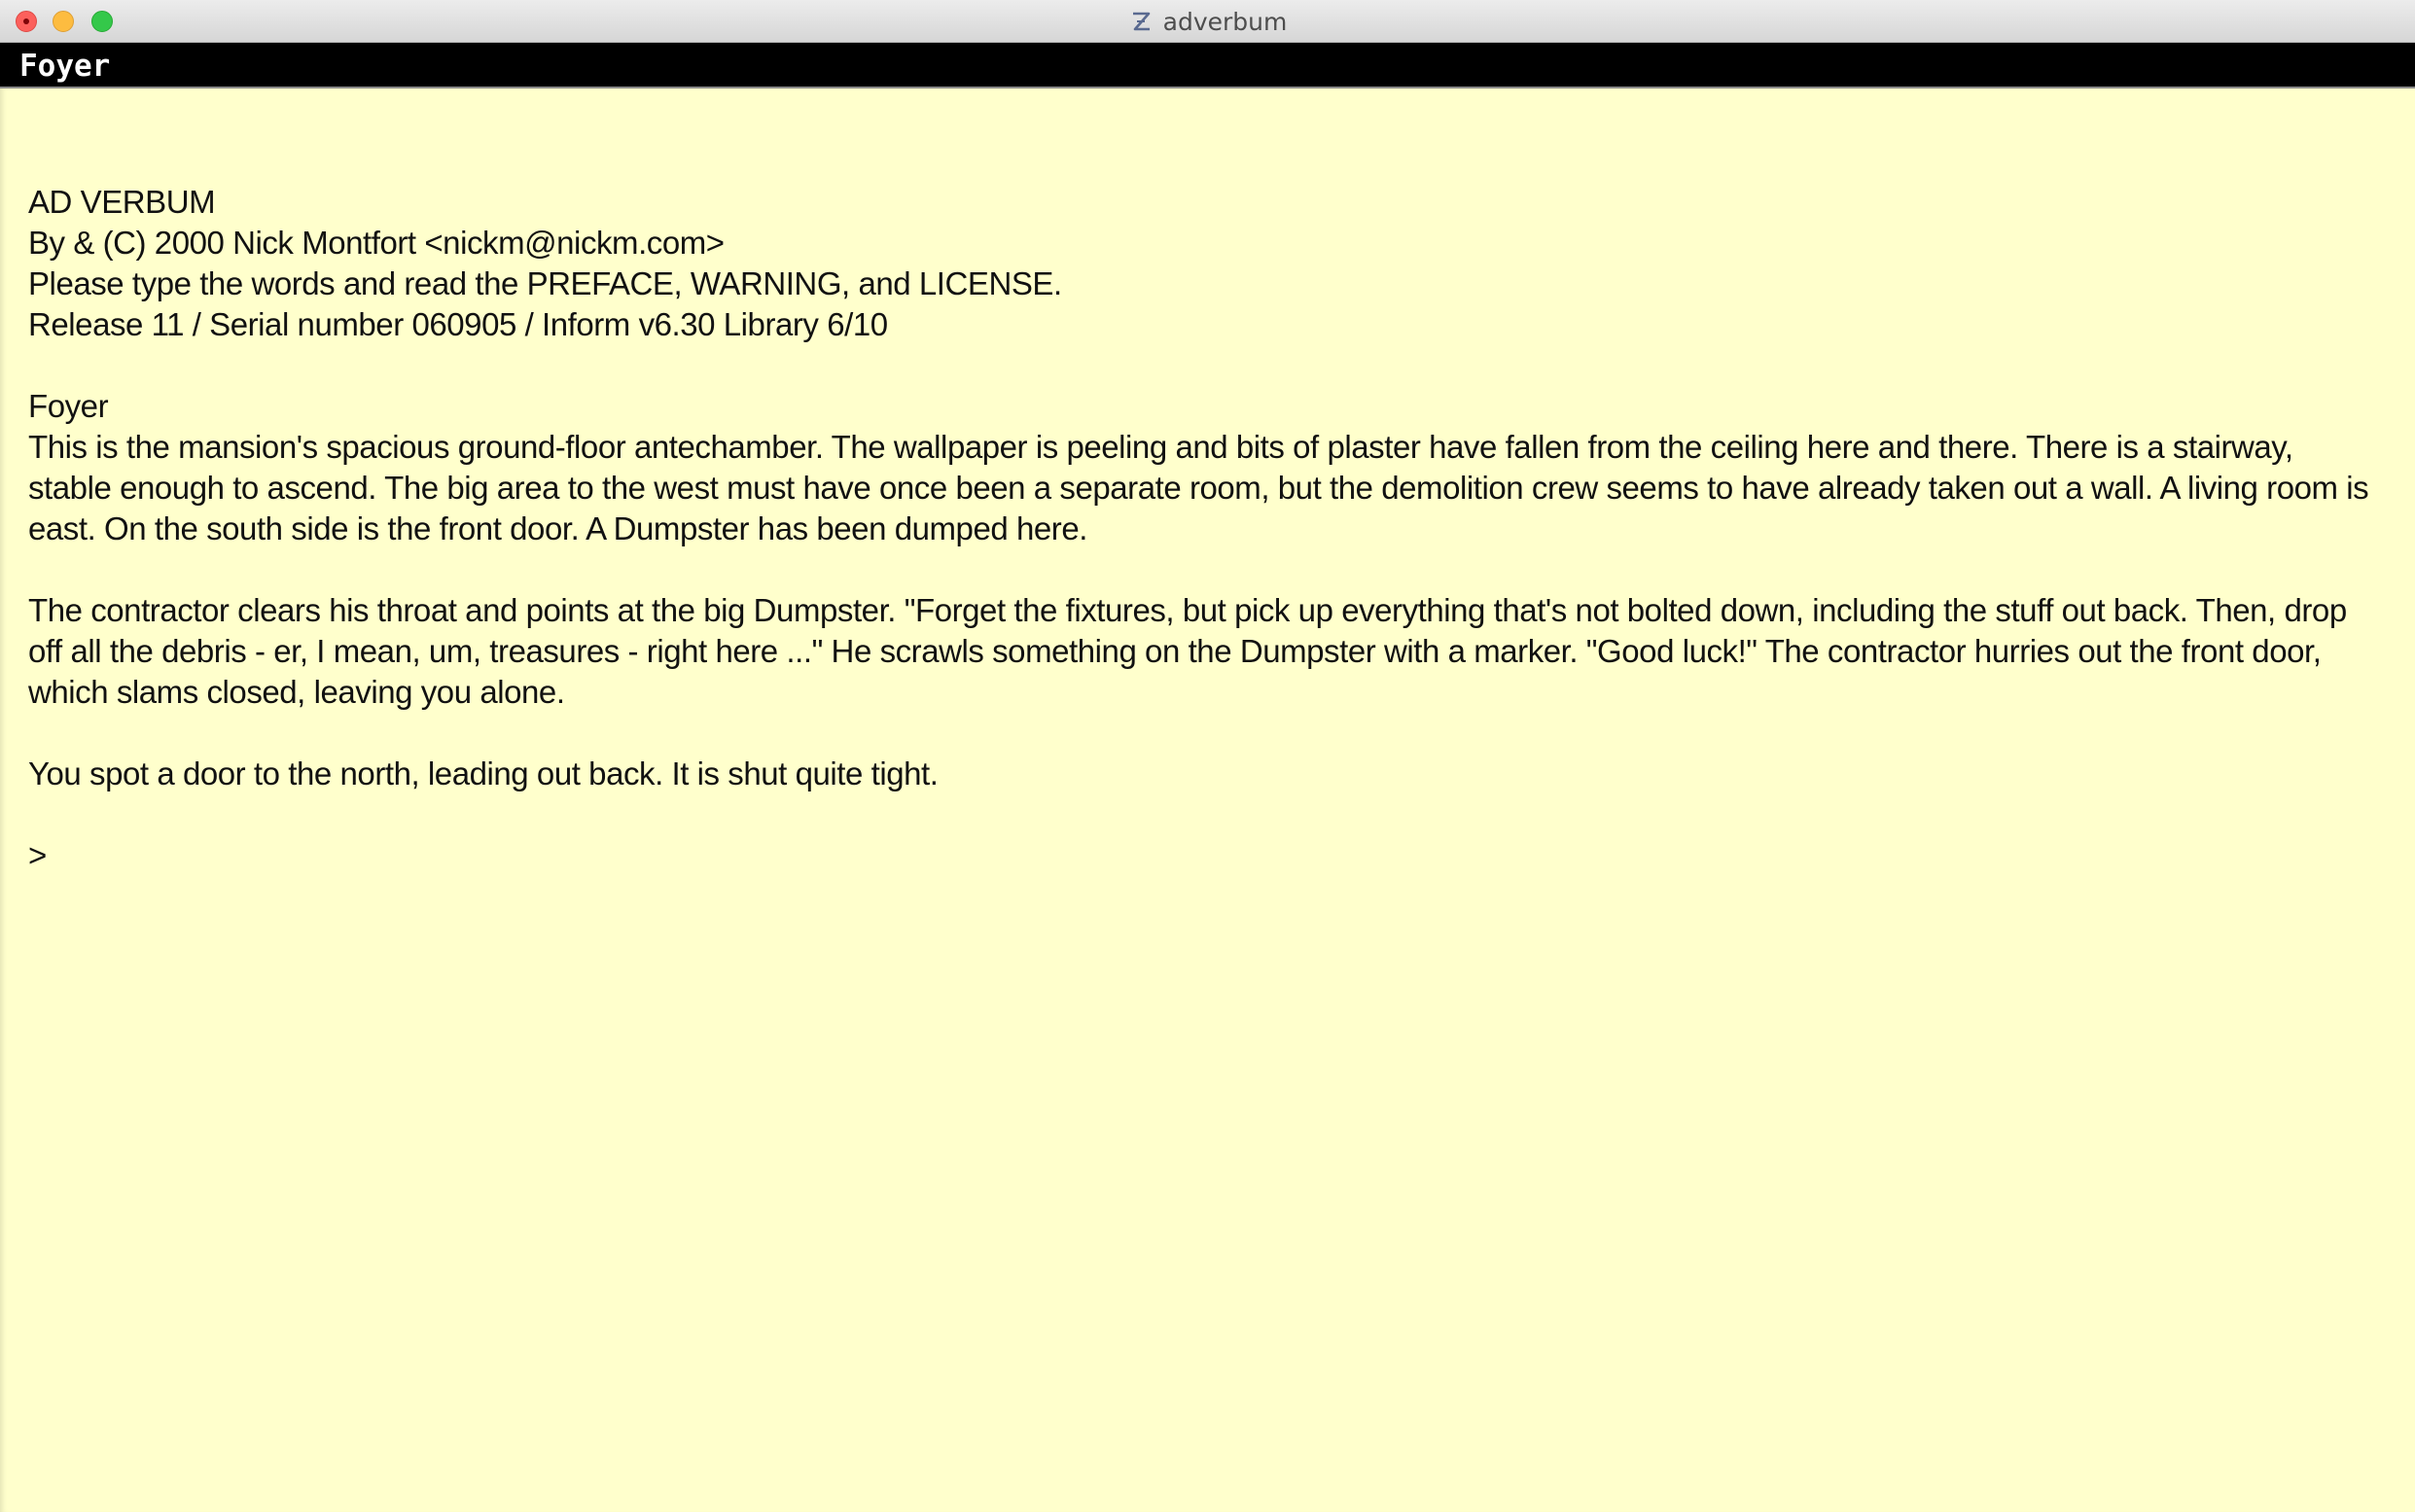  What do you see at coordinates (1217, 856) in the screenshot?
I see `command-input` at bounding box center [1217, 856].